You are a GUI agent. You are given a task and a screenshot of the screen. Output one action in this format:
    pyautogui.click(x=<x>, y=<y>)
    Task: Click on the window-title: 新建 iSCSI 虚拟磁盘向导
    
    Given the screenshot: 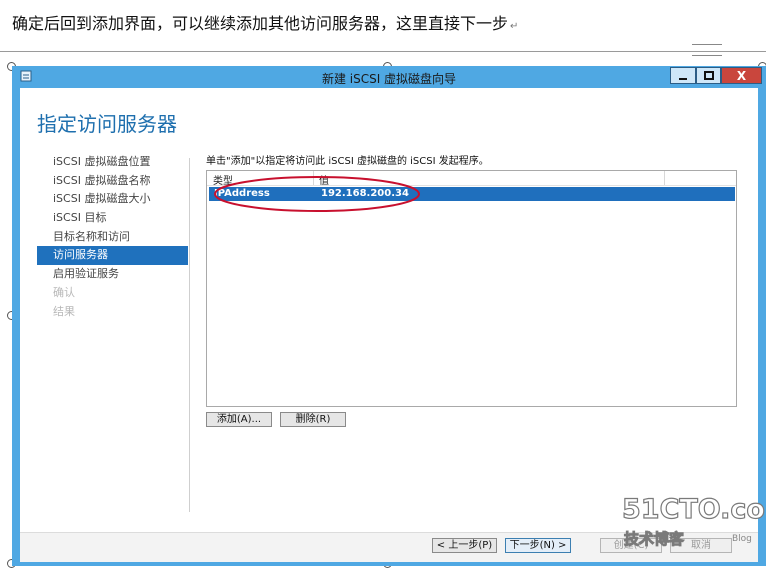 What is the action you would take?
    pyautogui.click(x=389, y=79)
    